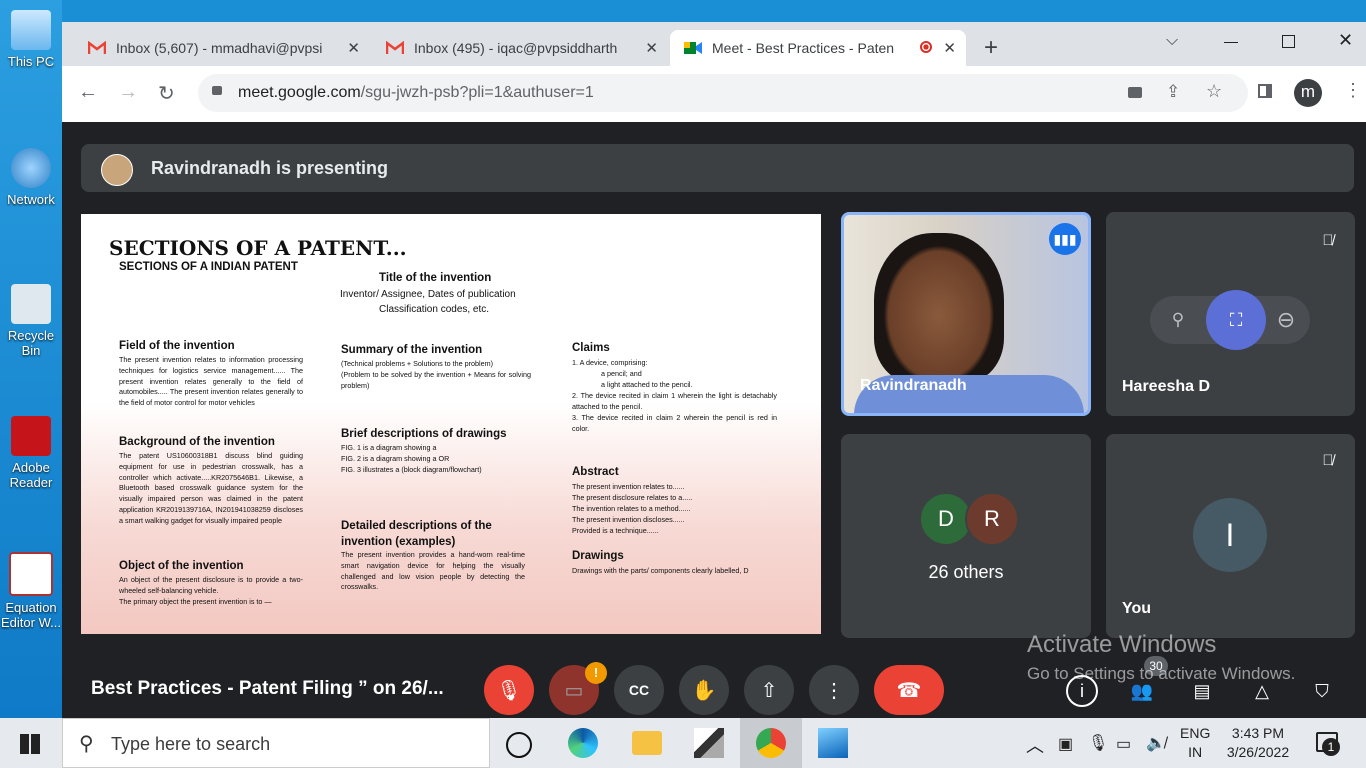 The image size is (1366, 768). I want to click on brief-heading: Brief descriptions of drawings, so click(424, 434).